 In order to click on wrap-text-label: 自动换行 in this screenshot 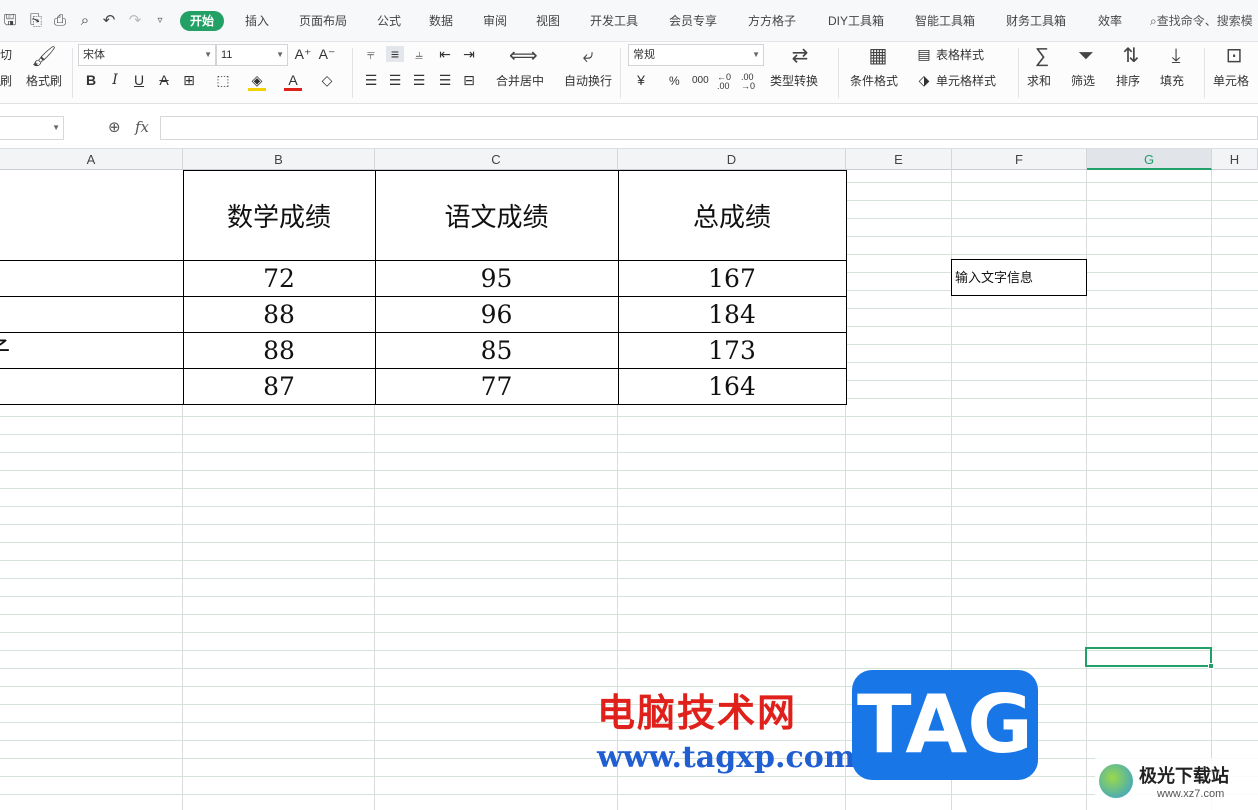, I will do `click(588, 81)`.